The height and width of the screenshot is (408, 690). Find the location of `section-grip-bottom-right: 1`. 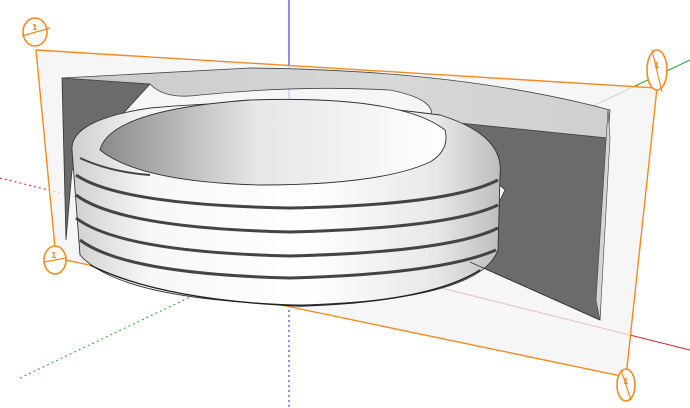

section-grip-bottom-right: 1 is located at coordinates (626, 385).